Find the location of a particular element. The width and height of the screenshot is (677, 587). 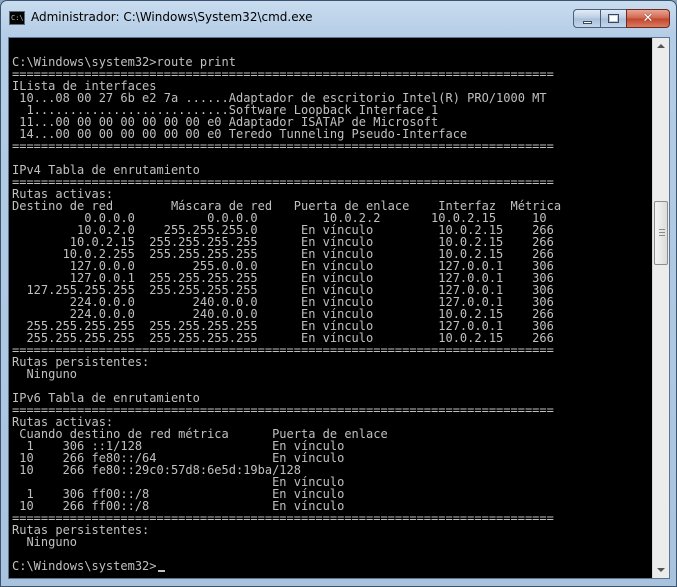

scroll-down-button is located at coordinates (661, 569).